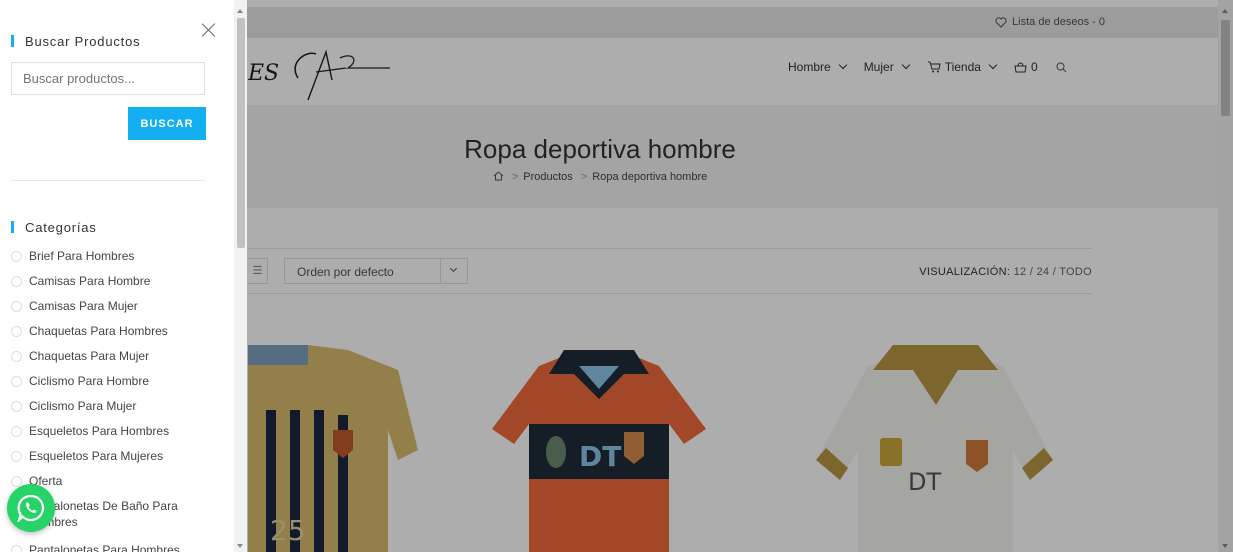  I want to click on category-item: Ciclismo Para Mujer, so click(95, 410).